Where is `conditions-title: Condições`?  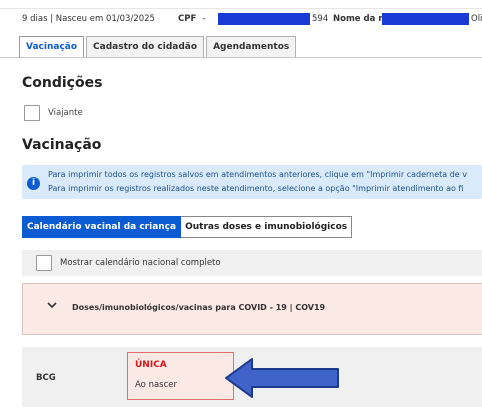
conditions-title: Condições is located at coordinates (62, 83).